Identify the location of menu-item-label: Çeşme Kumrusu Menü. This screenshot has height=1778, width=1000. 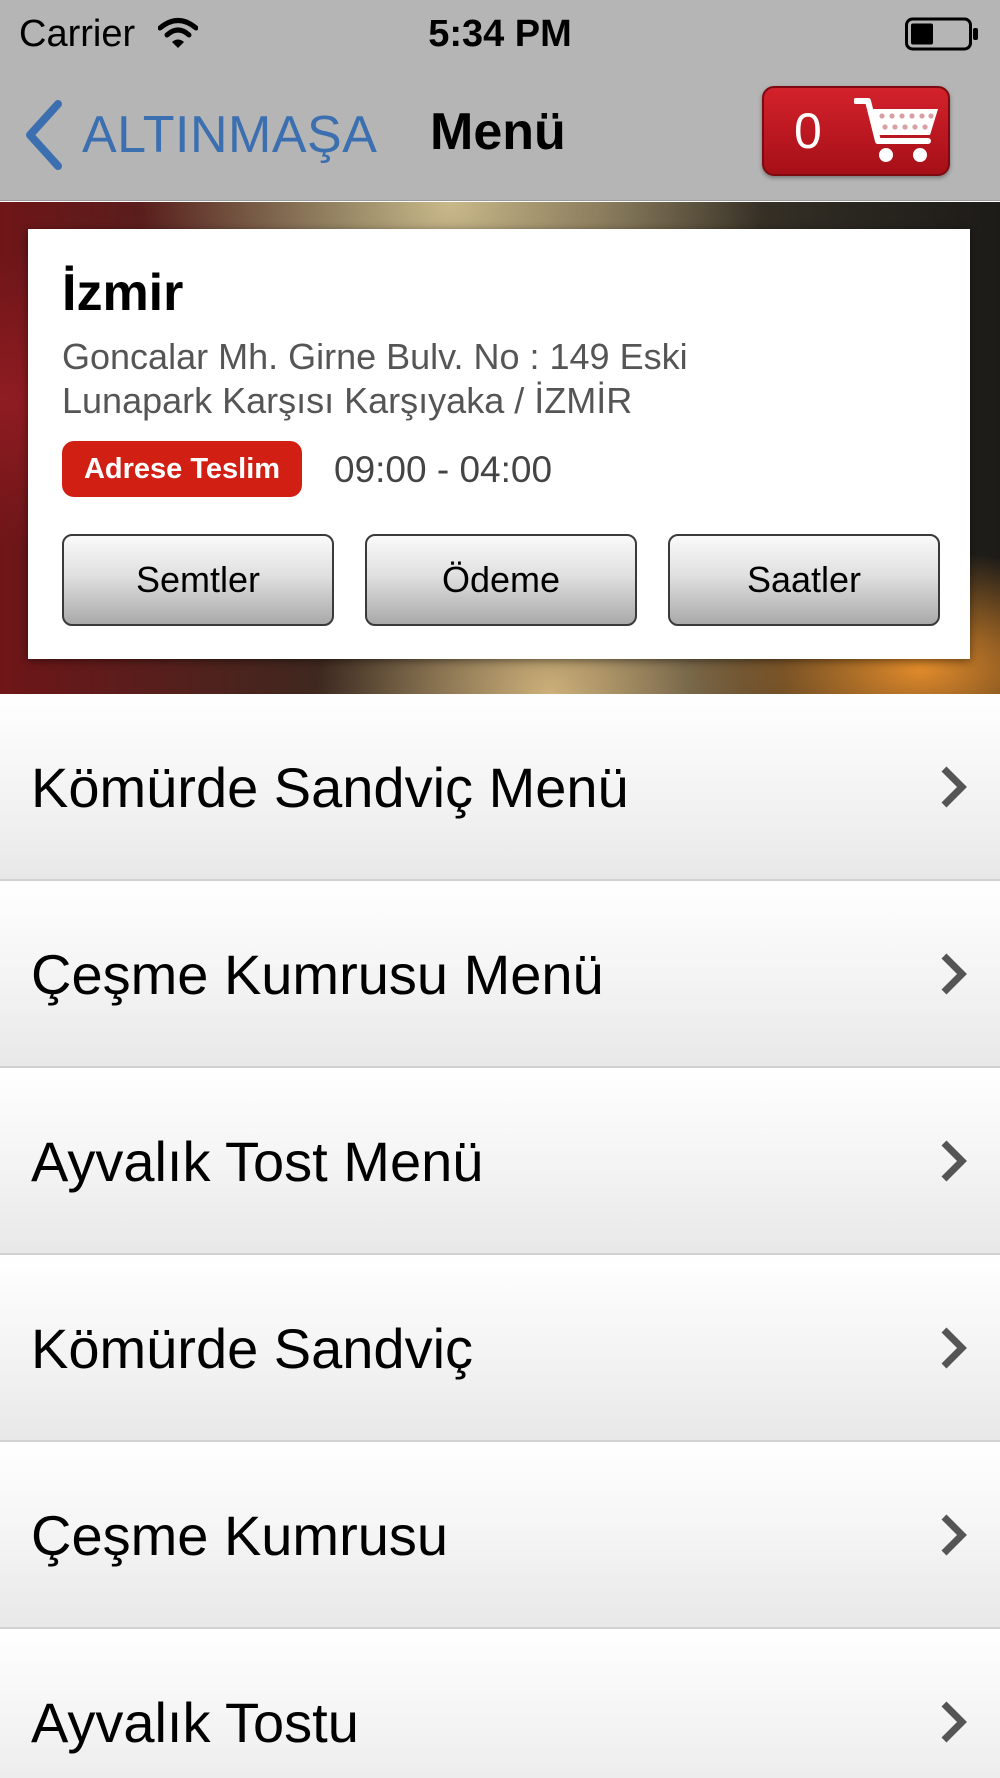
(317, 974).